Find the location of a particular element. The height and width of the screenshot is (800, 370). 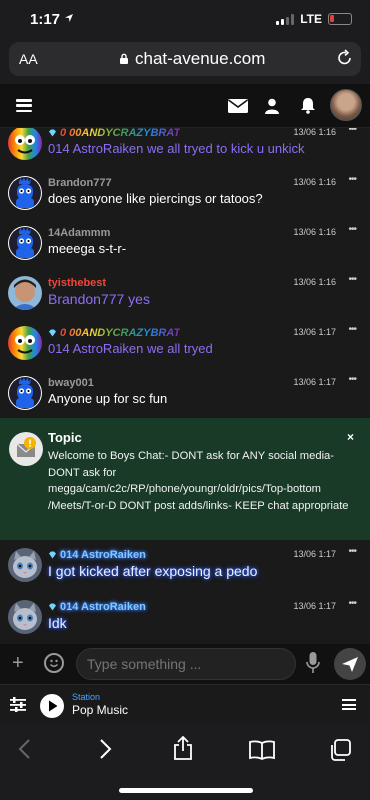

message-composer: + is located at coordinates (185, 664).